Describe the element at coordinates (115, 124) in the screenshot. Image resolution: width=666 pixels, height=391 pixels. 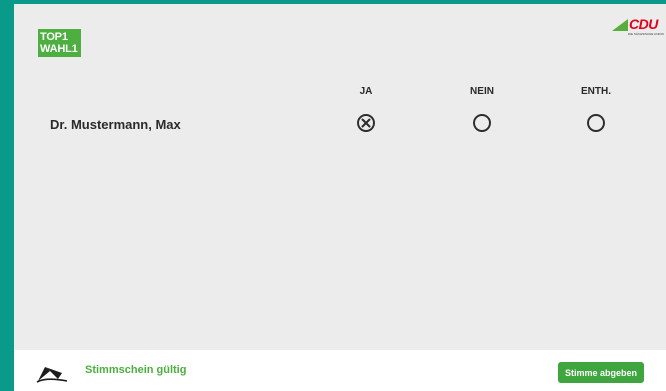
I see `candidate-name: Dr. Mustermann, Max` at that location.